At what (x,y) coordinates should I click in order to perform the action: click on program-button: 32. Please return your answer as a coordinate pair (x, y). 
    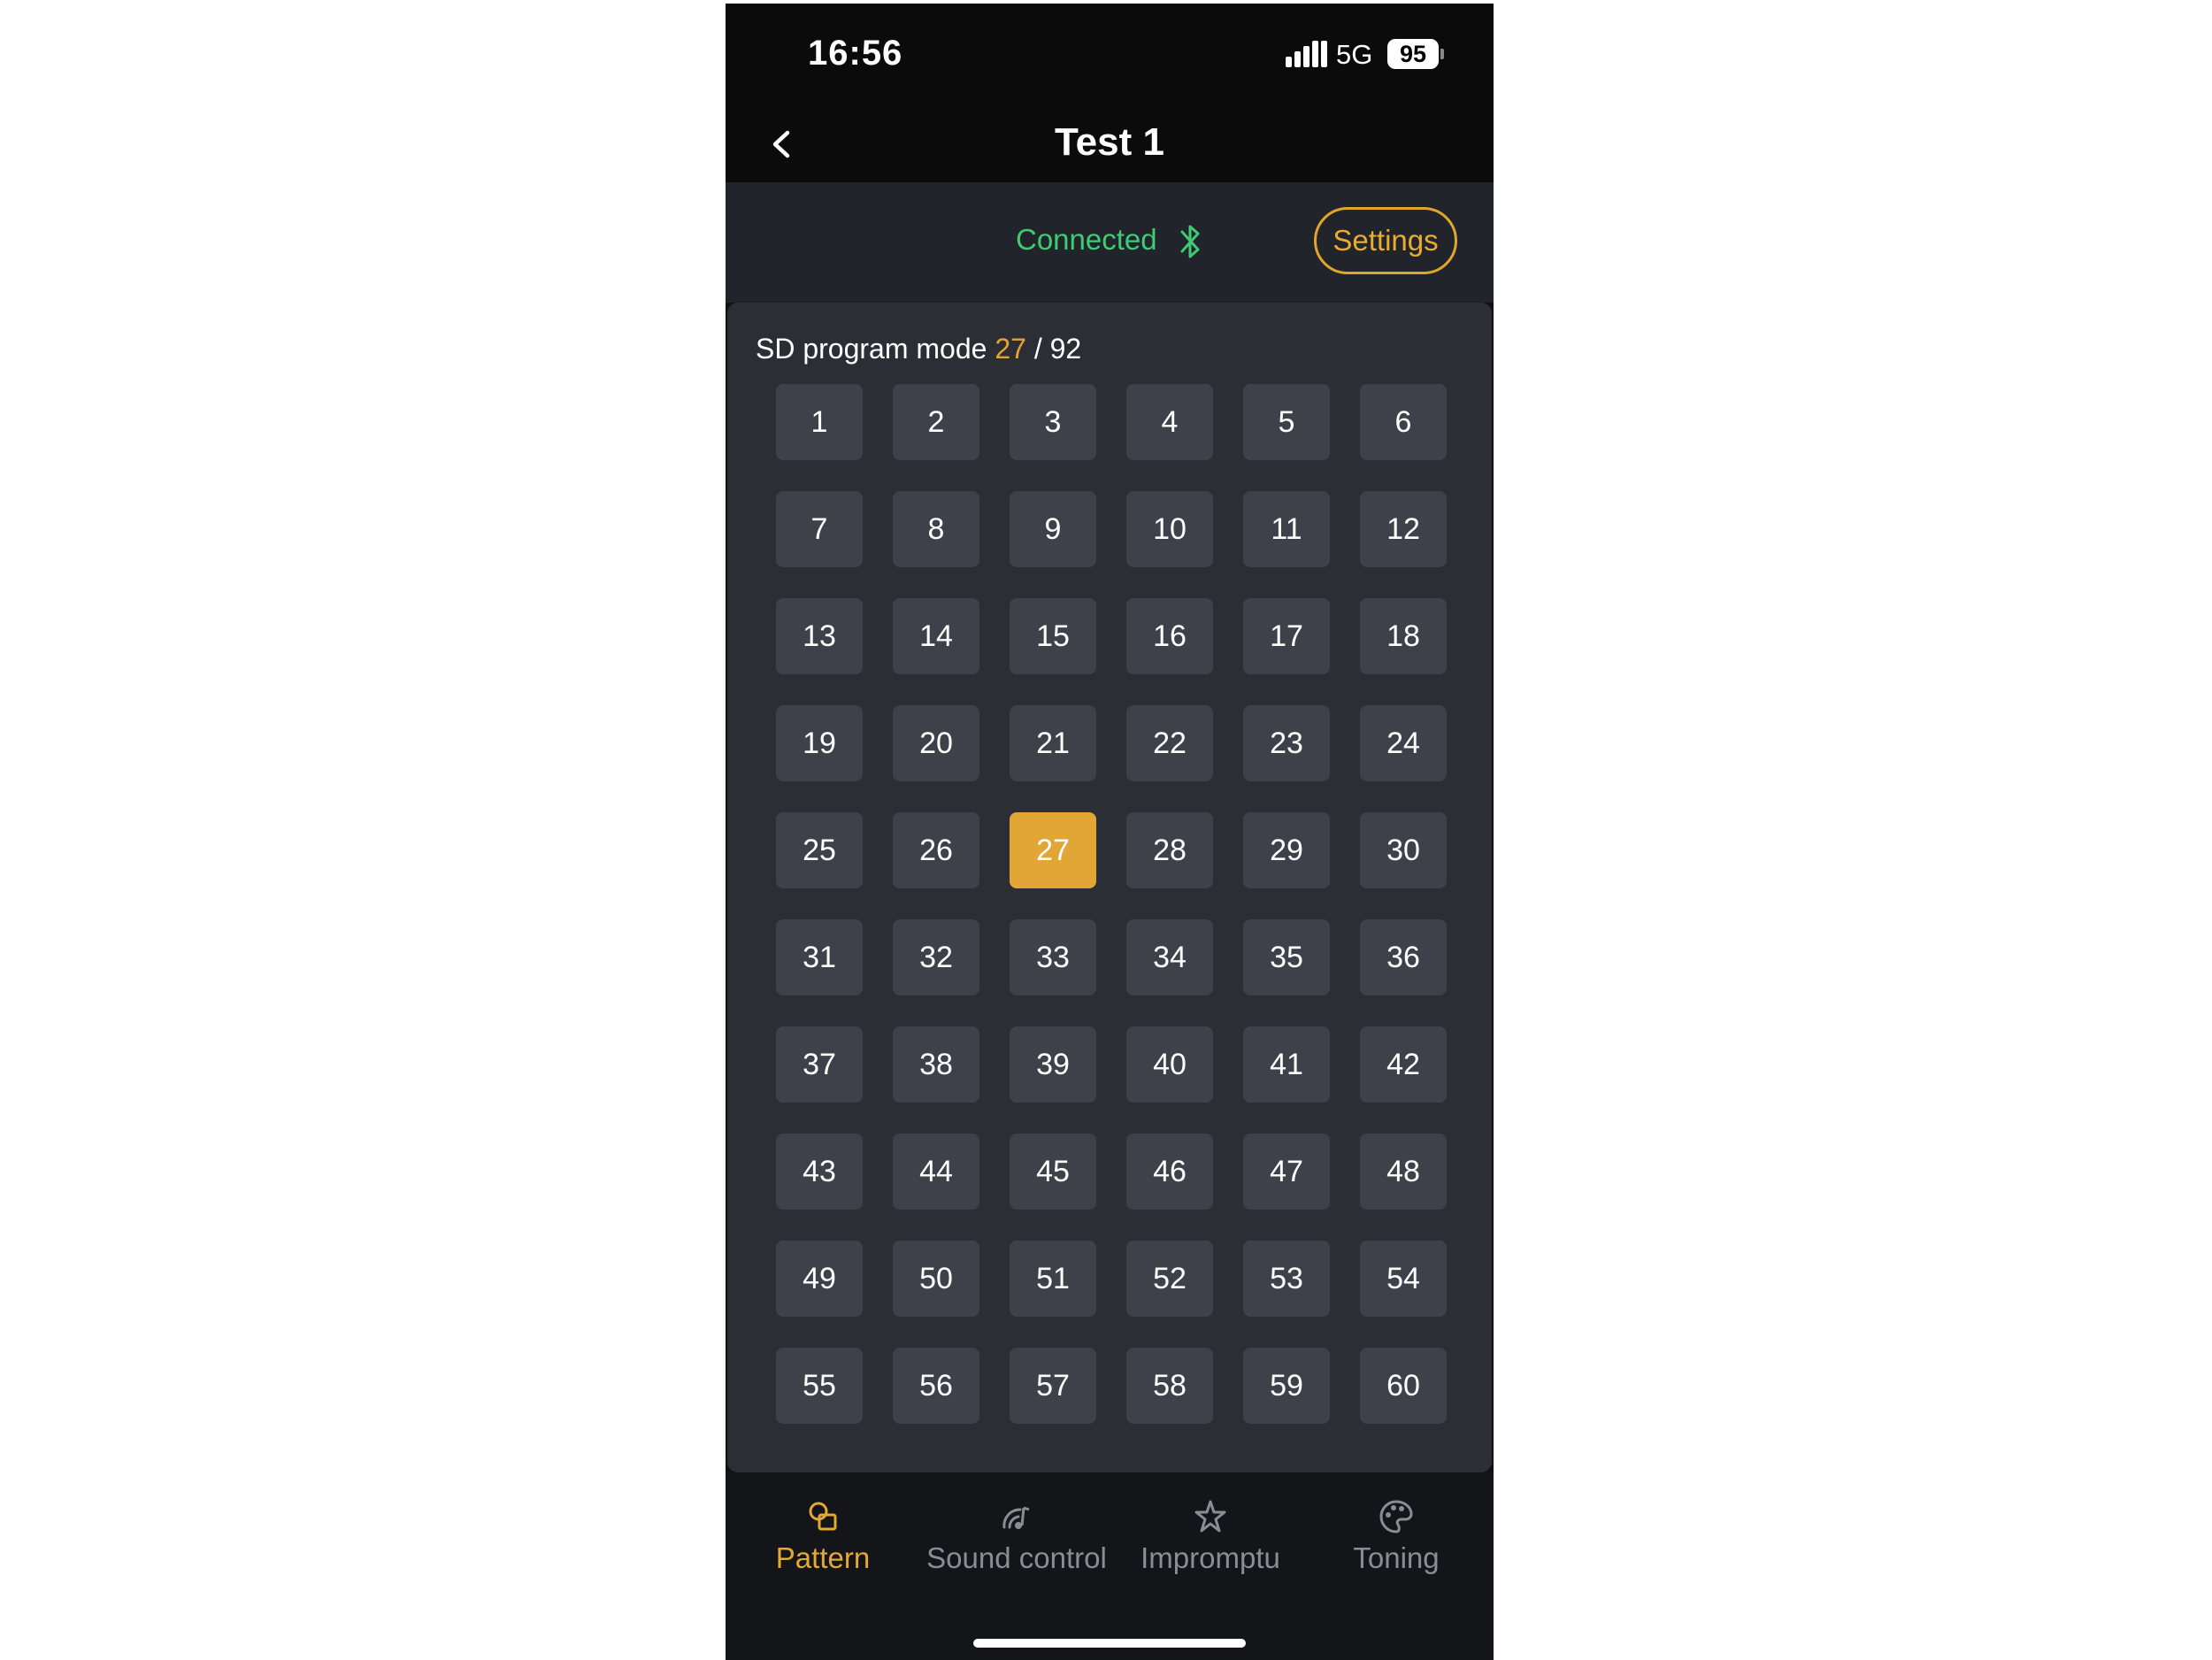
    Looking at the image, I should click on (936, 957).